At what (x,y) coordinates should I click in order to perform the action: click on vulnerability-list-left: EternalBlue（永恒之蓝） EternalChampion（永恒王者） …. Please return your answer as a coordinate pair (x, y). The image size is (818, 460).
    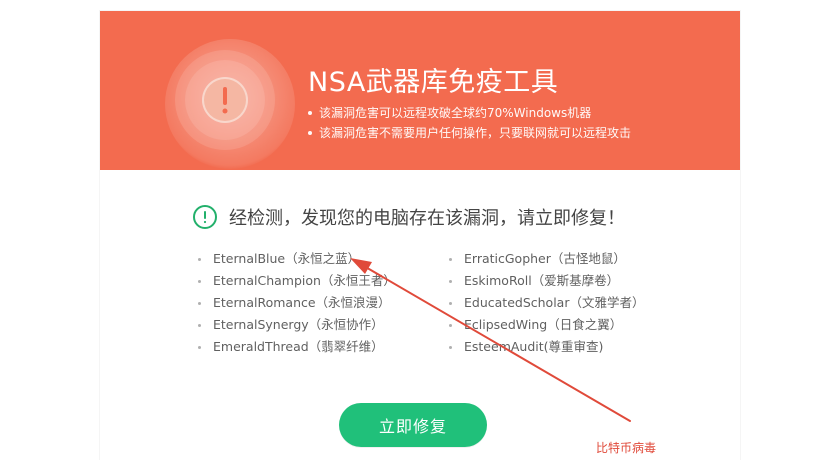
    Looking at the image, I should click on (295, 303).